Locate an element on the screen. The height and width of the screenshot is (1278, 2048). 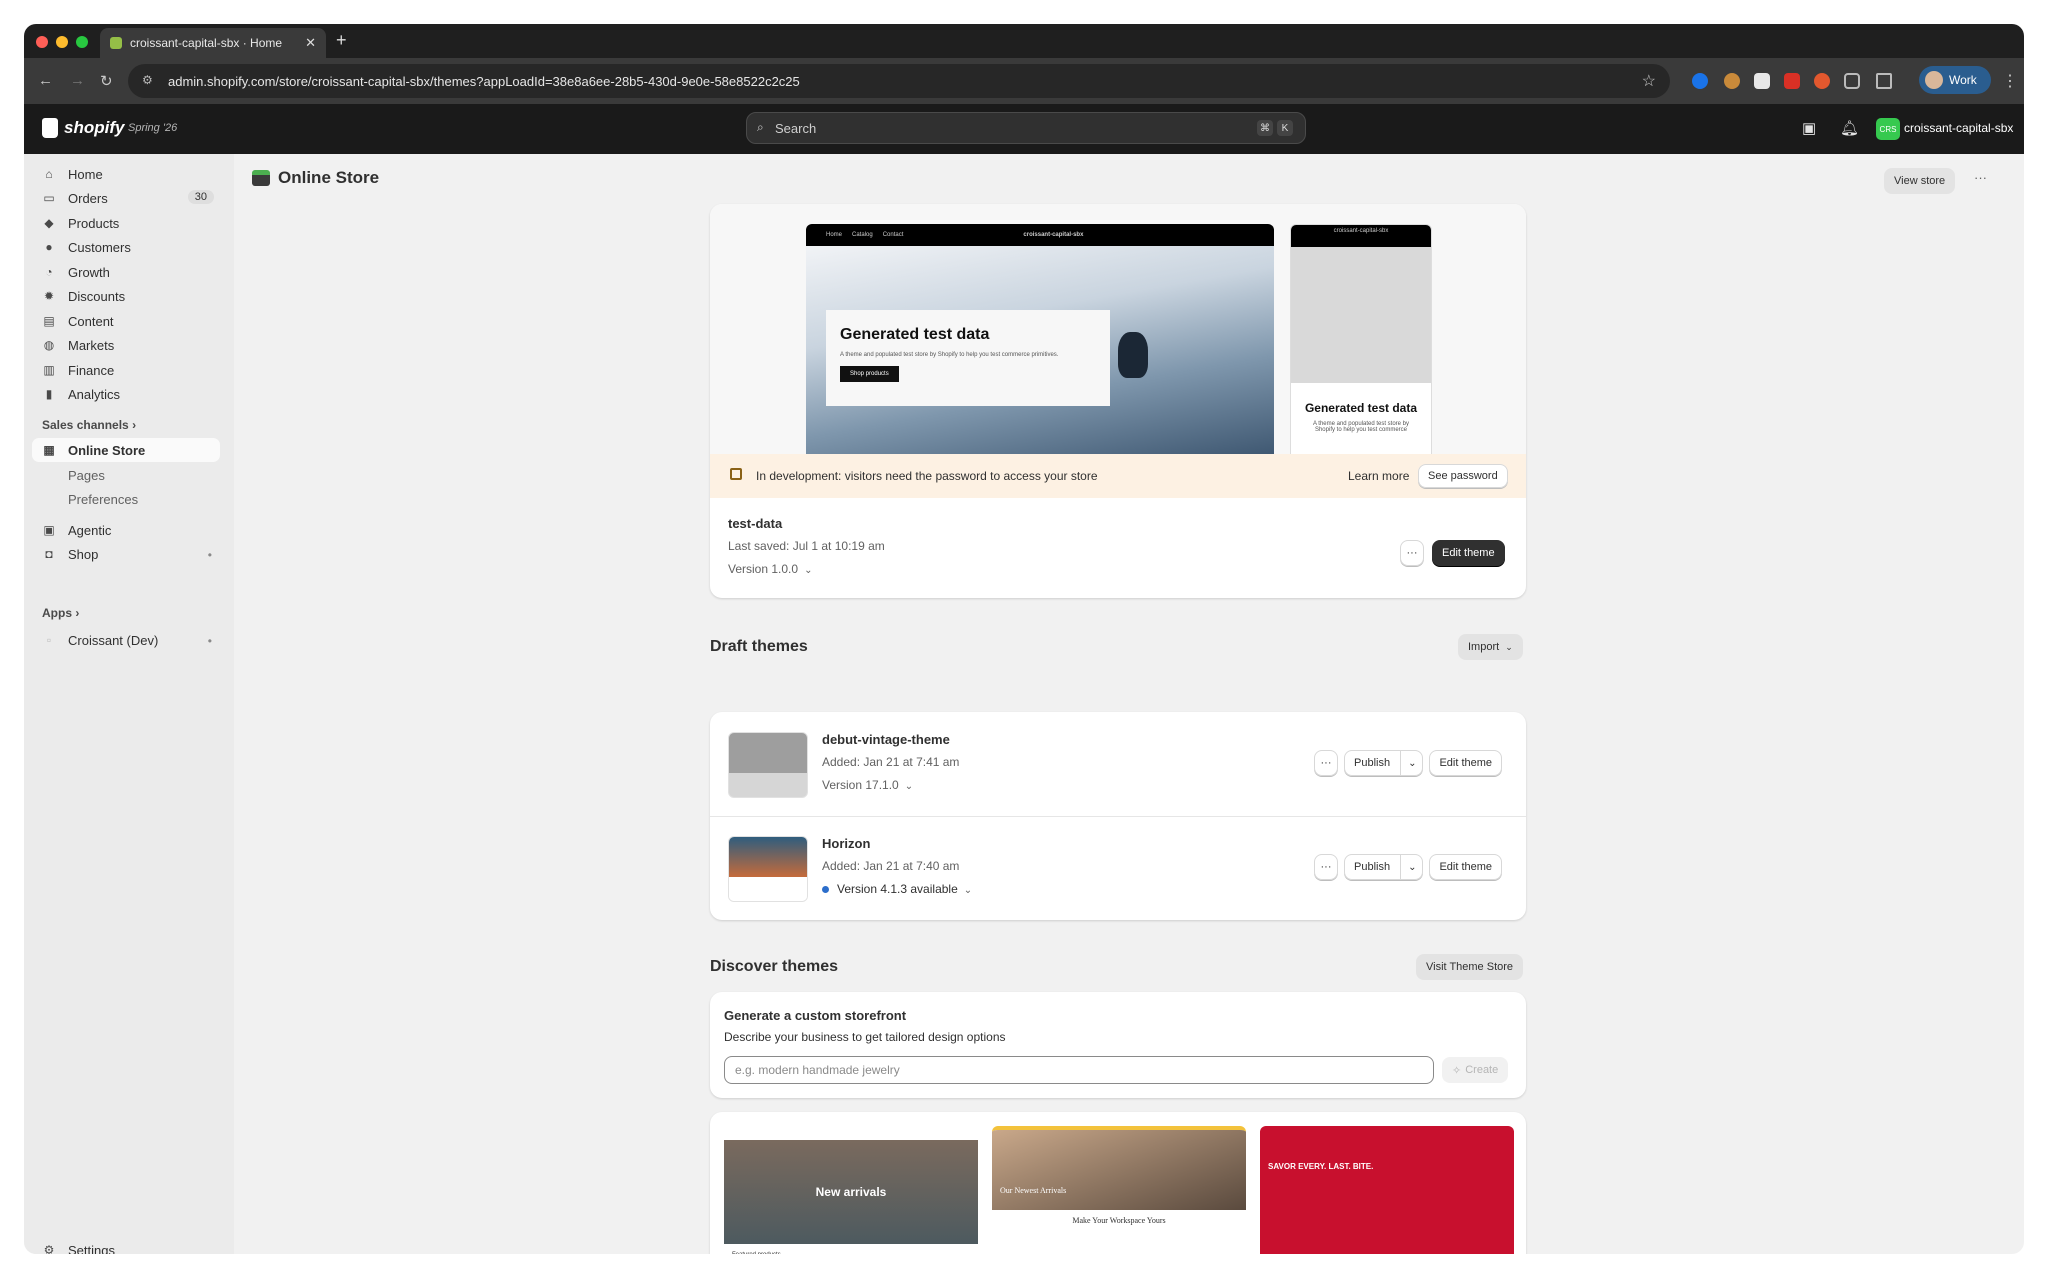
draft-theme-version-update: Version 4.1.3 available ⌄ is located at coordinates (897, 889).